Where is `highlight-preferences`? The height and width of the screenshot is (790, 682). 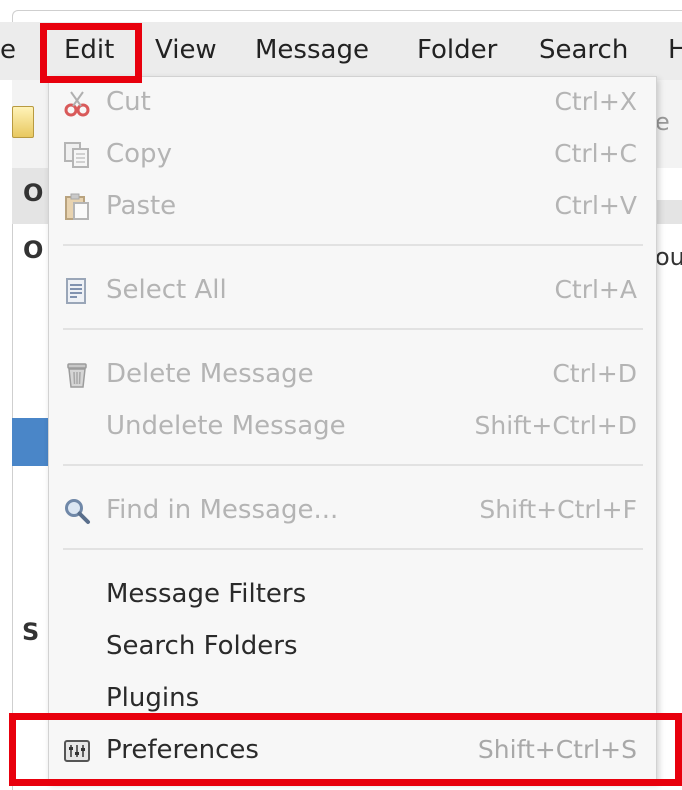 highlight-preferences is located at coordinates (345, 749).